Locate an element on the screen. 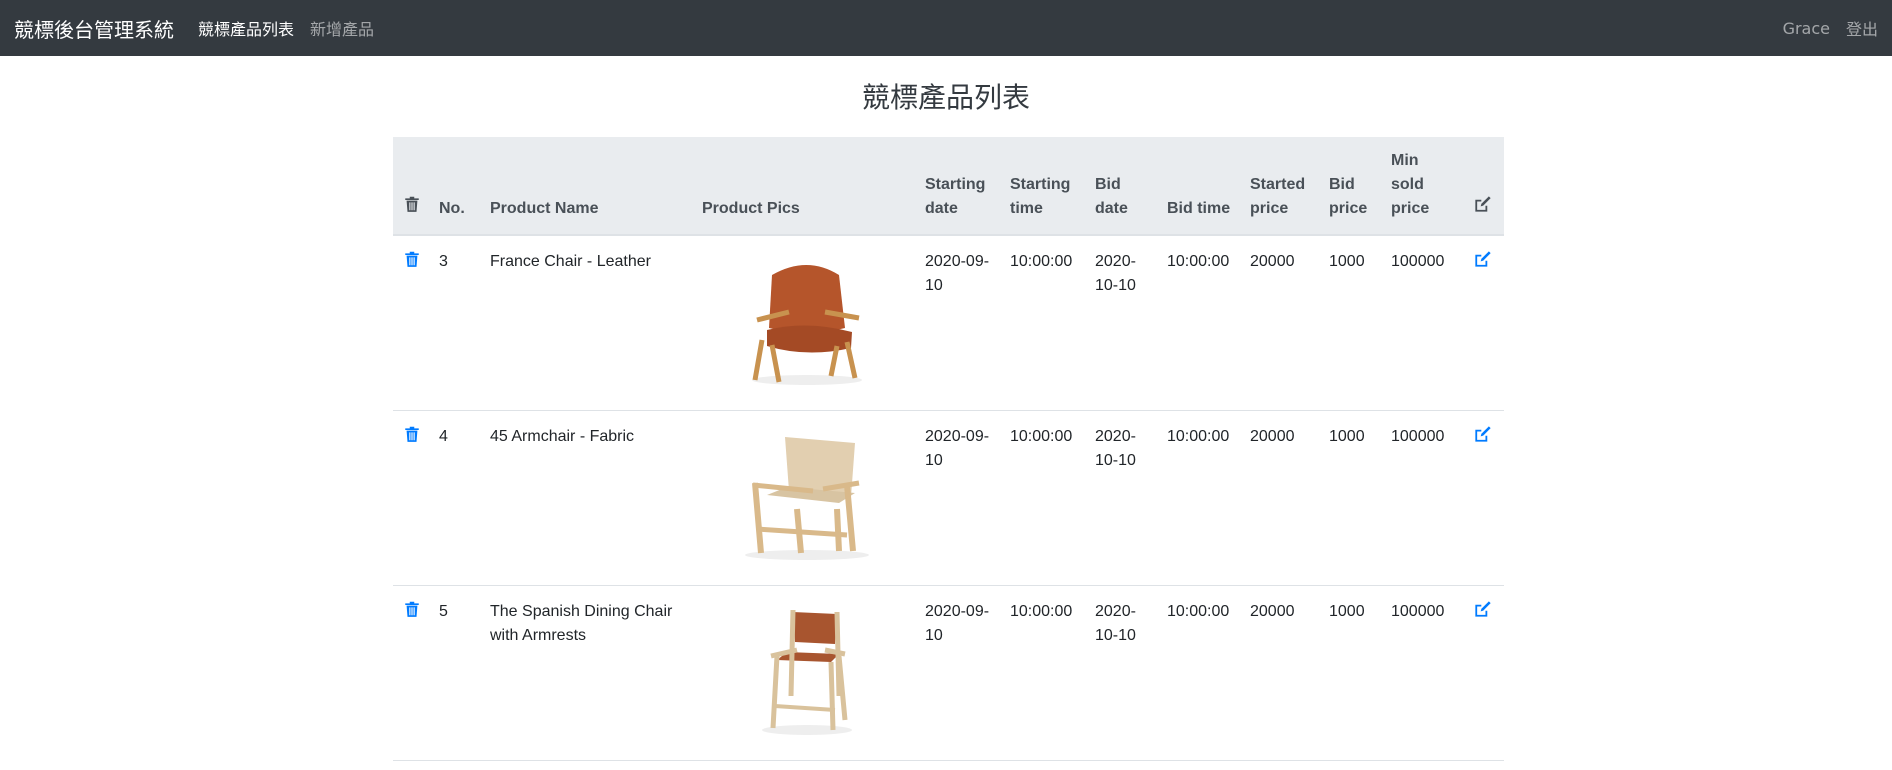  nav-link-add-product: 新增產品 is located at coordinates (342, 28).